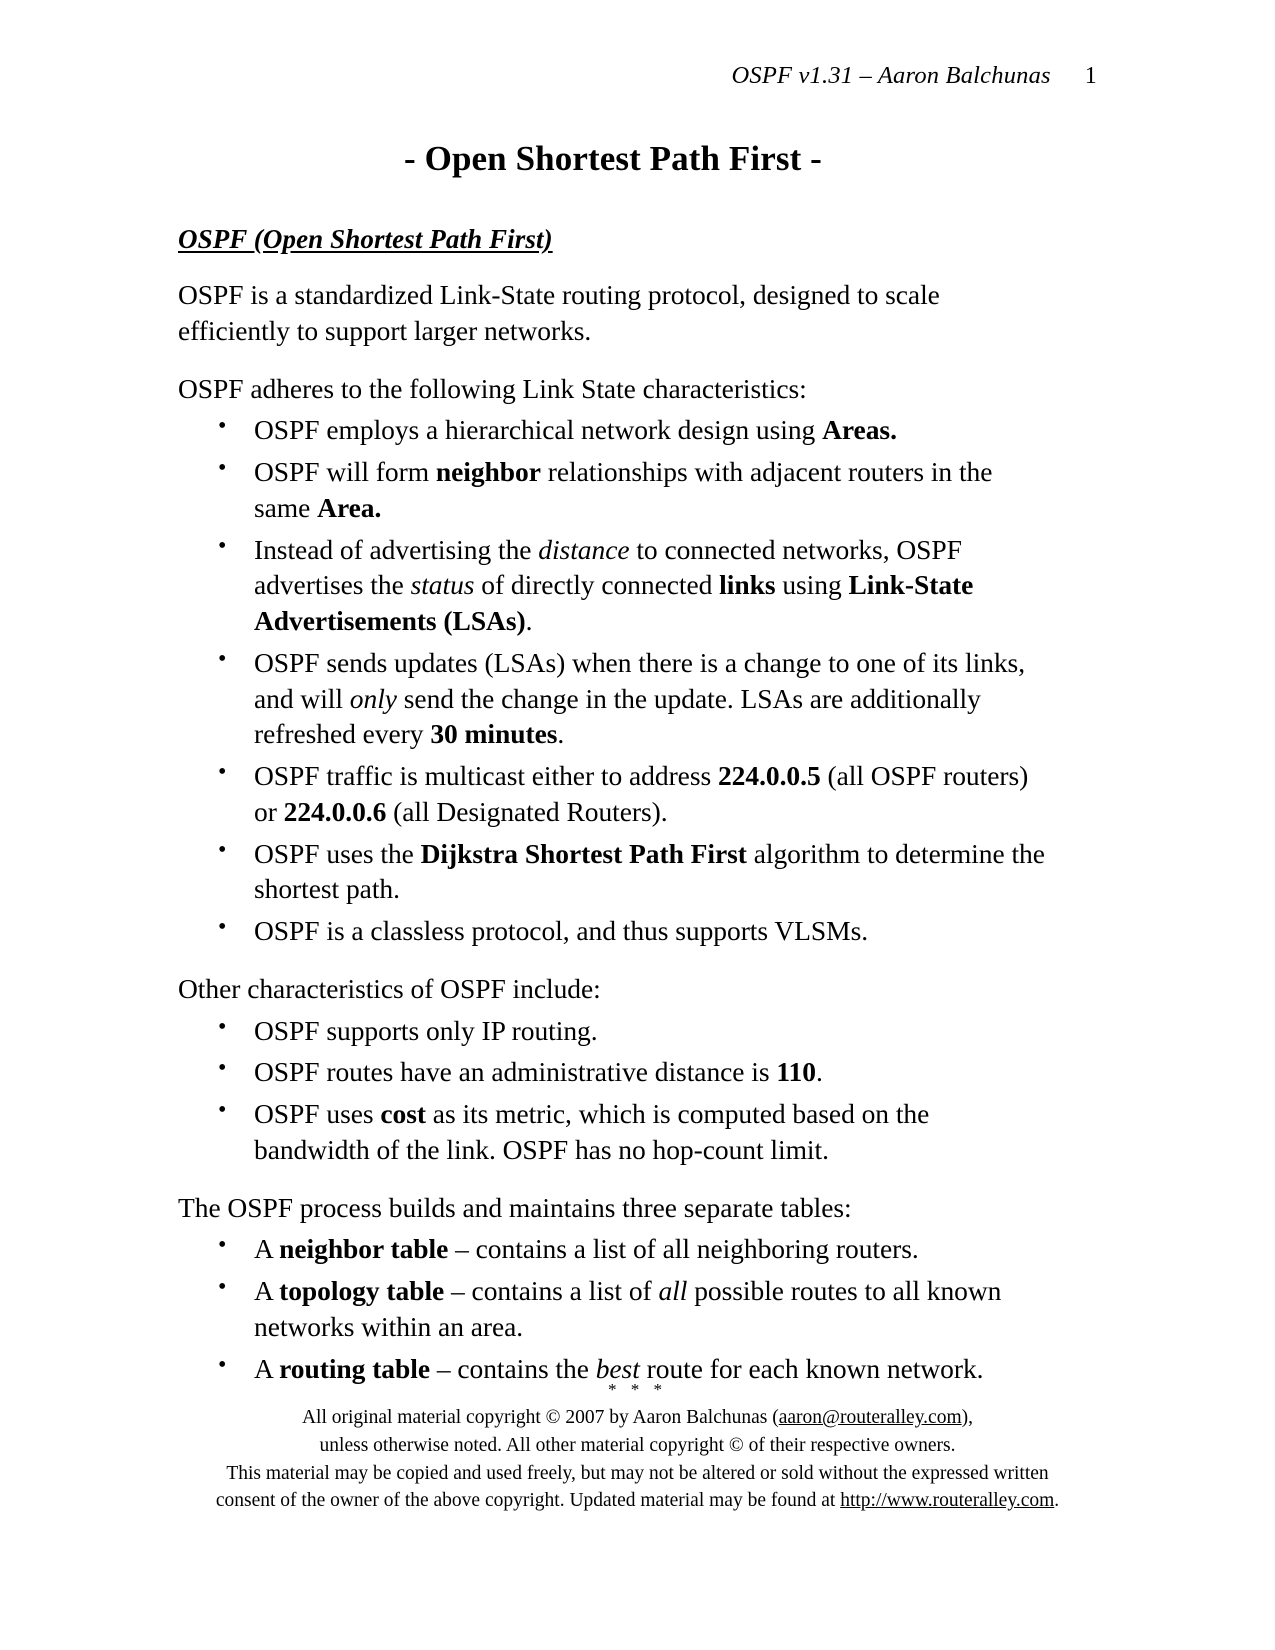 This screenshot has width=1275, height=1650. Describe the element at coordinates (1057, 1501) in the screenshot. I see `footer-terms-text-end: .` at that location.